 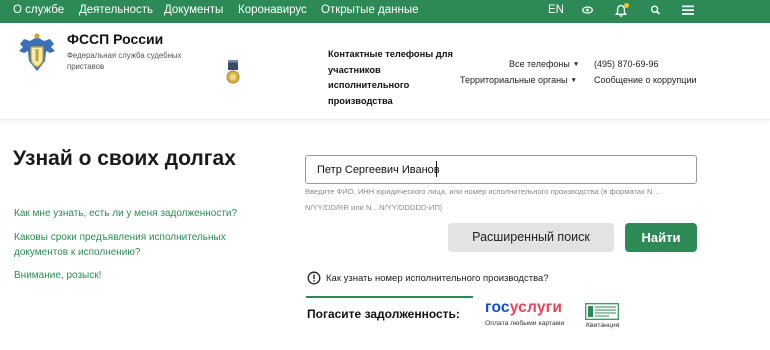 I want to click on nav-open-data: Открытые данные, so click(x=370, y=10).